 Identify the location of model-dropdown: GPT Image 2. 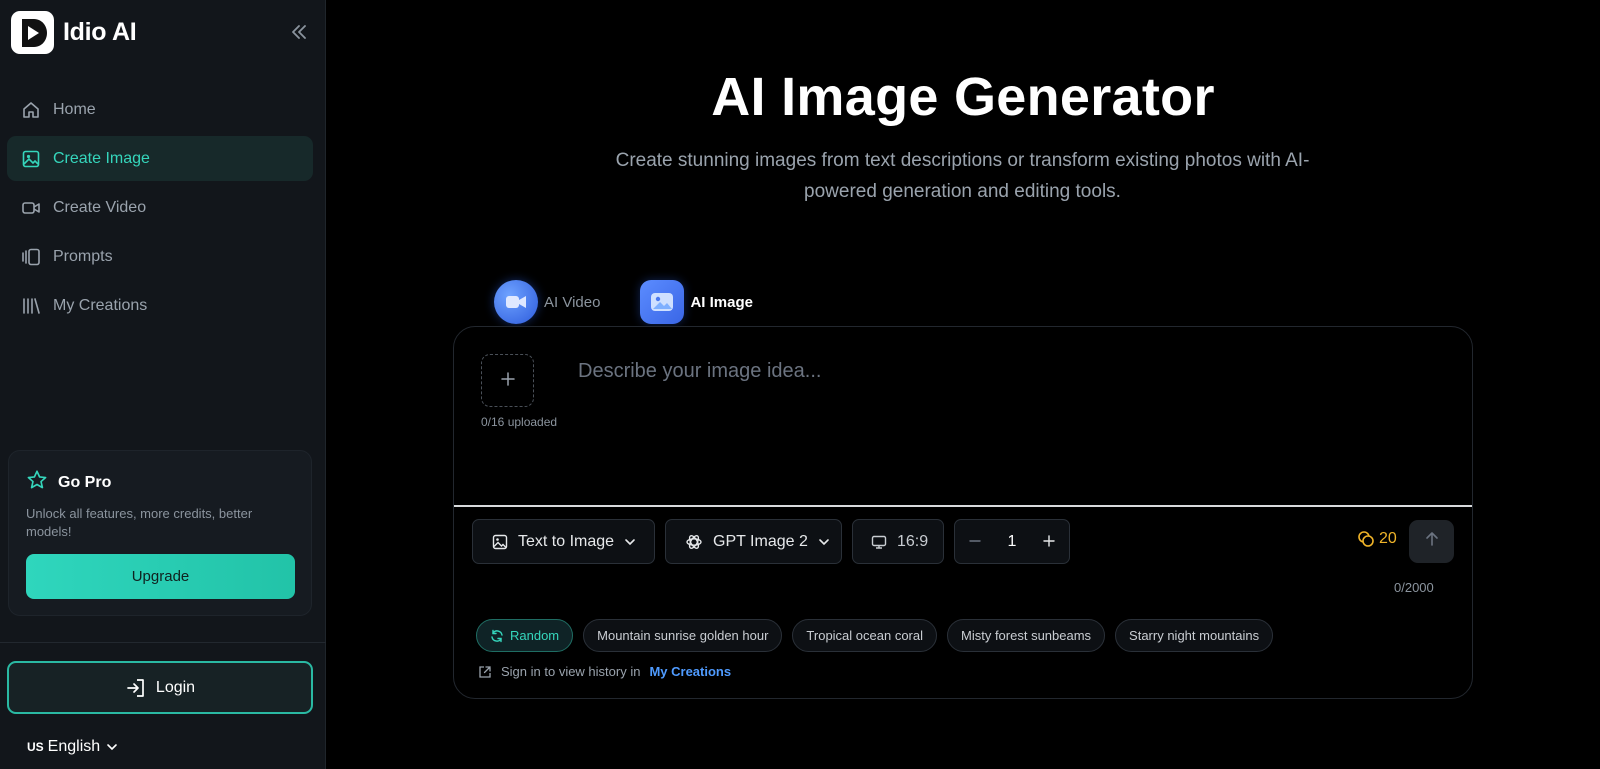
(753, 541).